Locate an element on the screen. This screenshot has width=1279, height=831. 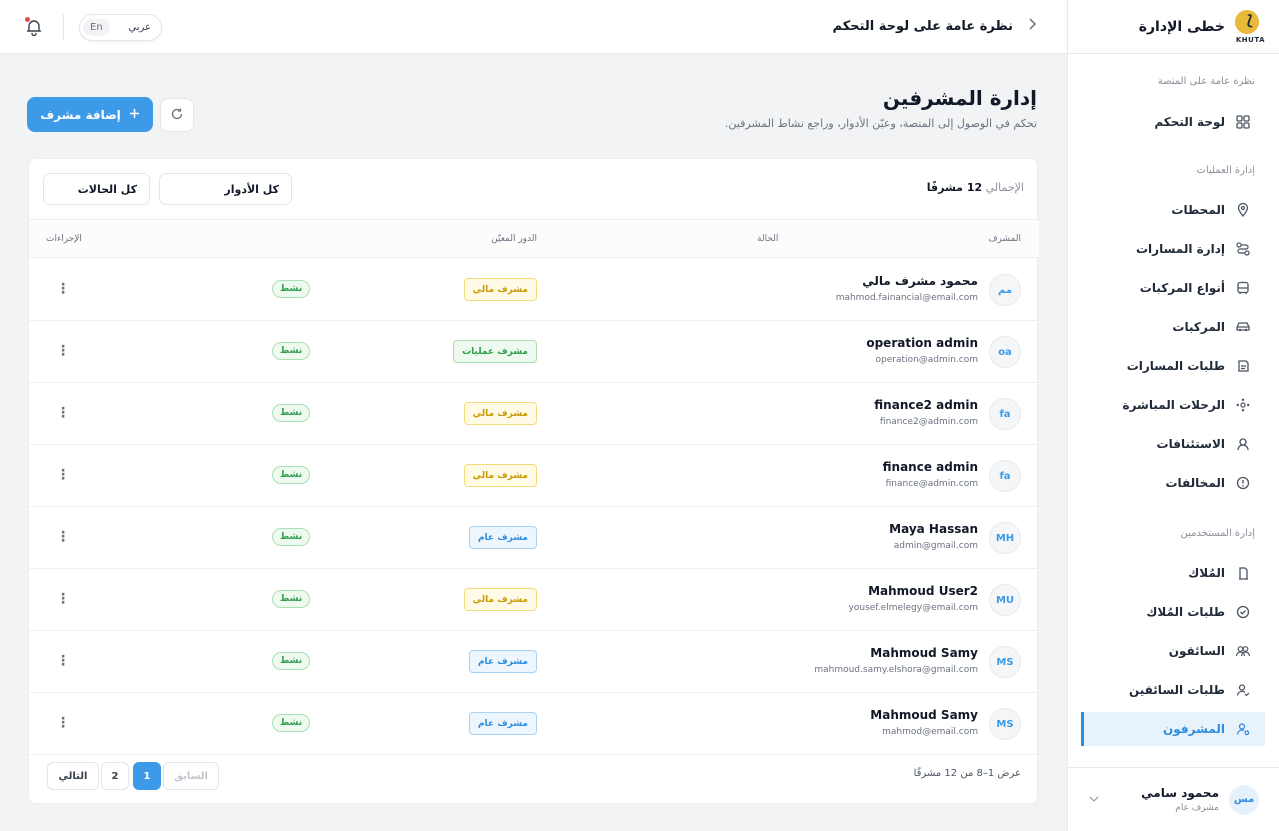
next-page-button: التالي is located at coordinates (73, 776).